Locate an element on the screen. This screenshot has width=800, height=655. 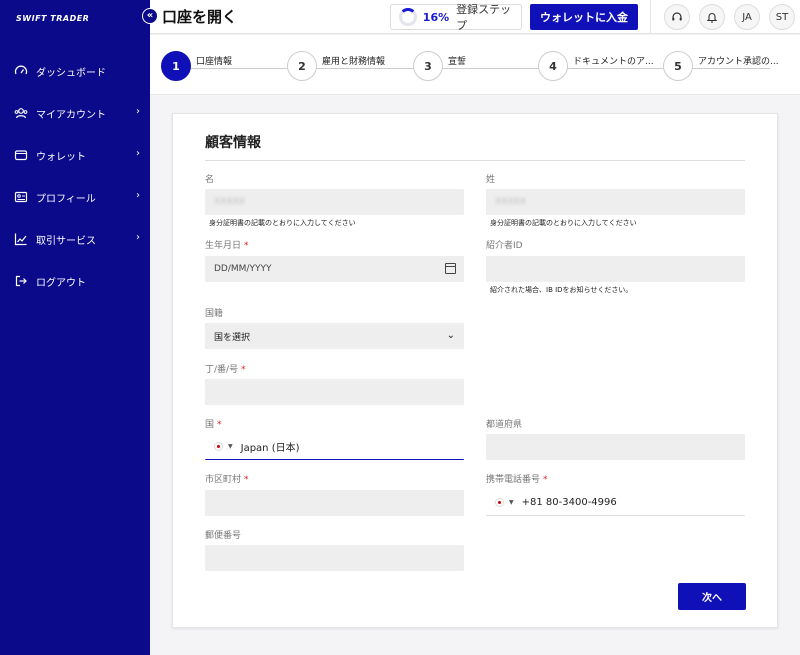
last-name-hint: 身分証明書の記載のとおりに入力してください is located at coordinates (563, 223).